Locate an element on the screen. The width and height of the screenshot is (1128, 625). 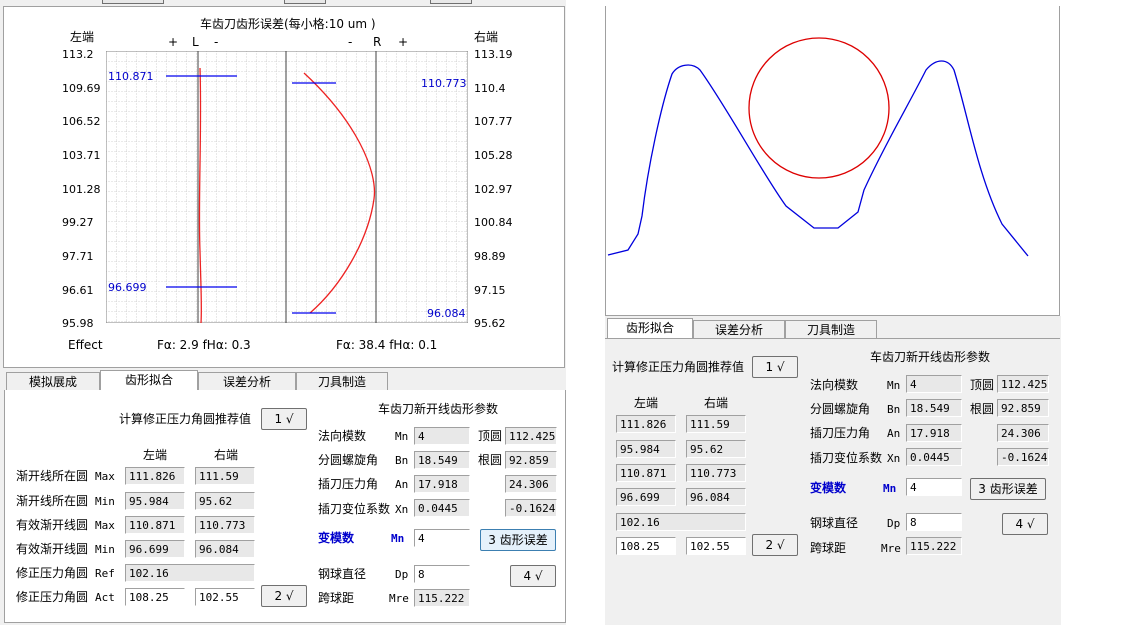
mn-label-2: 法向模数 is located at coordinates (834, 385).